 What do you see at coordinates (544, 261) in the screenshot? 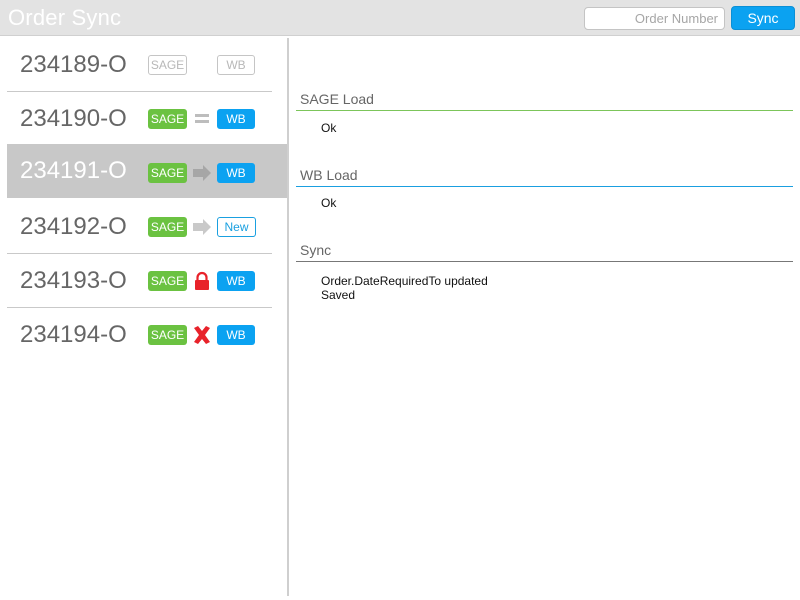
I see `sync-divider` at bounding box center [544, 261].